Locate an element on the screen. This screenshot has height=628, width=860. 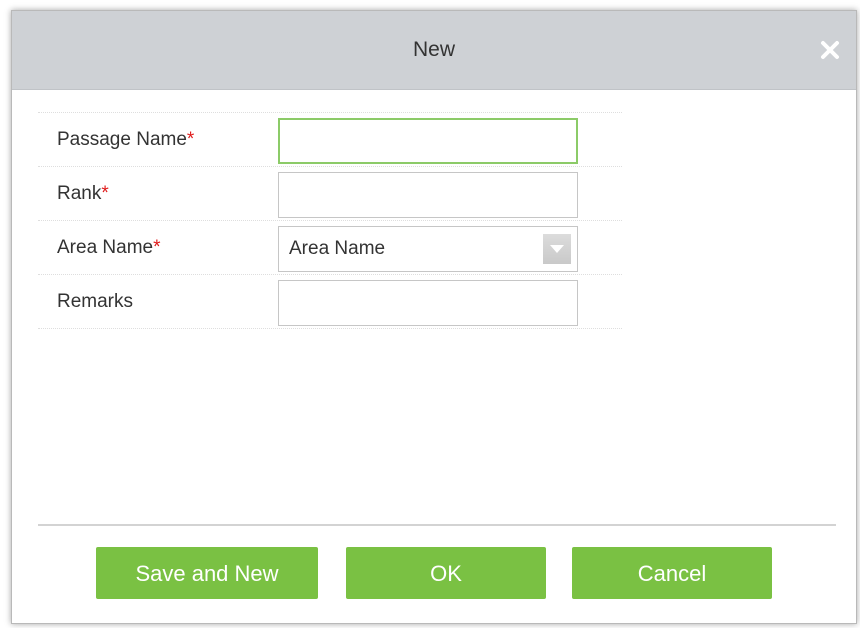
dialog-titlebar: New is located at coordinates (434, 50).